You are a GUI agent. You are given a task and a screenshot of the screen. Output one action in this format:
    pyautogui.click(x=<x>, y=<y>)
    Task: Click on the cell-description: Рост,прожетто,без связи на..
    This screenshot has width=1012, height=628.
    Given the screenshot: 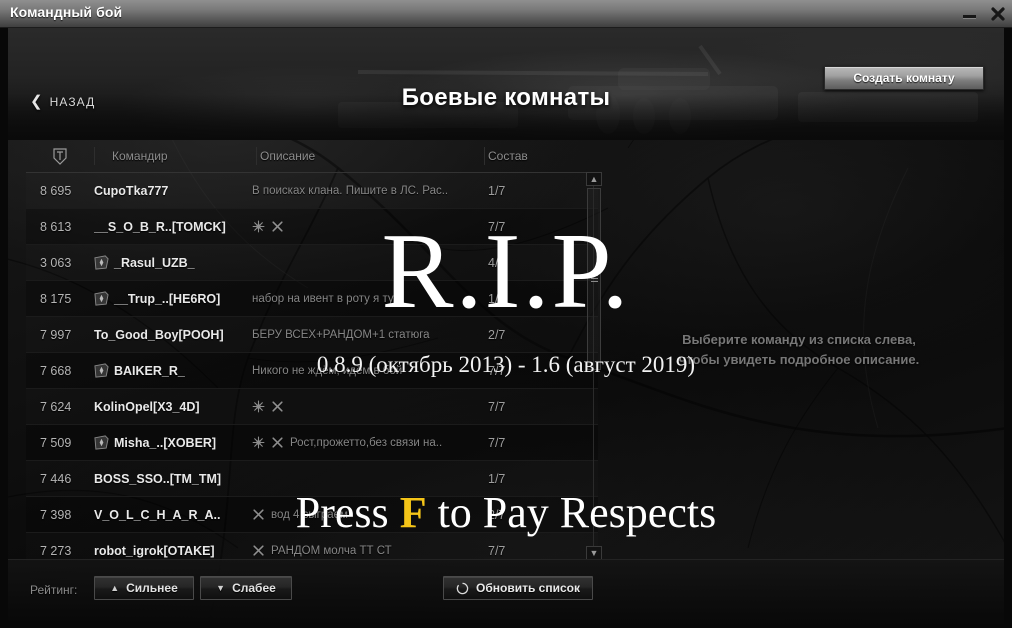 What is the action you would take?
    pyautogui.click(x=360, y=442)
    